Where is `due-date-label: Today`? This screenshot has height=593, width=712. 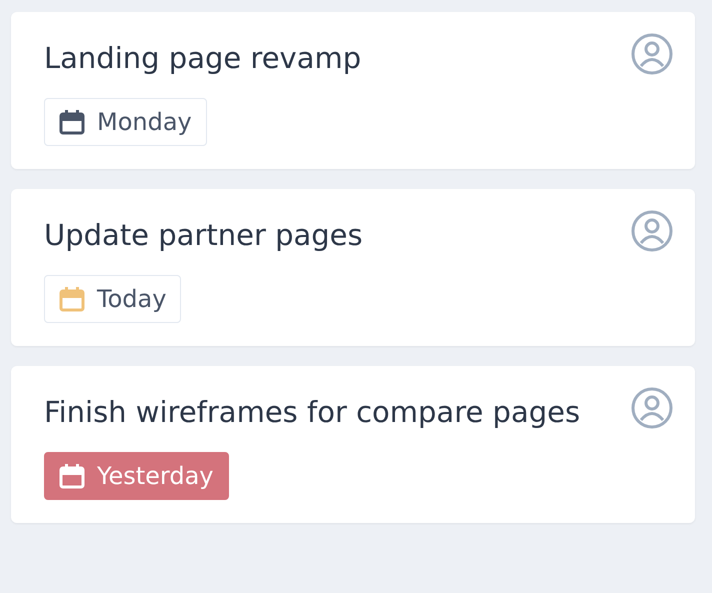 due-date-label: Today is located at coordinates (131, 299).